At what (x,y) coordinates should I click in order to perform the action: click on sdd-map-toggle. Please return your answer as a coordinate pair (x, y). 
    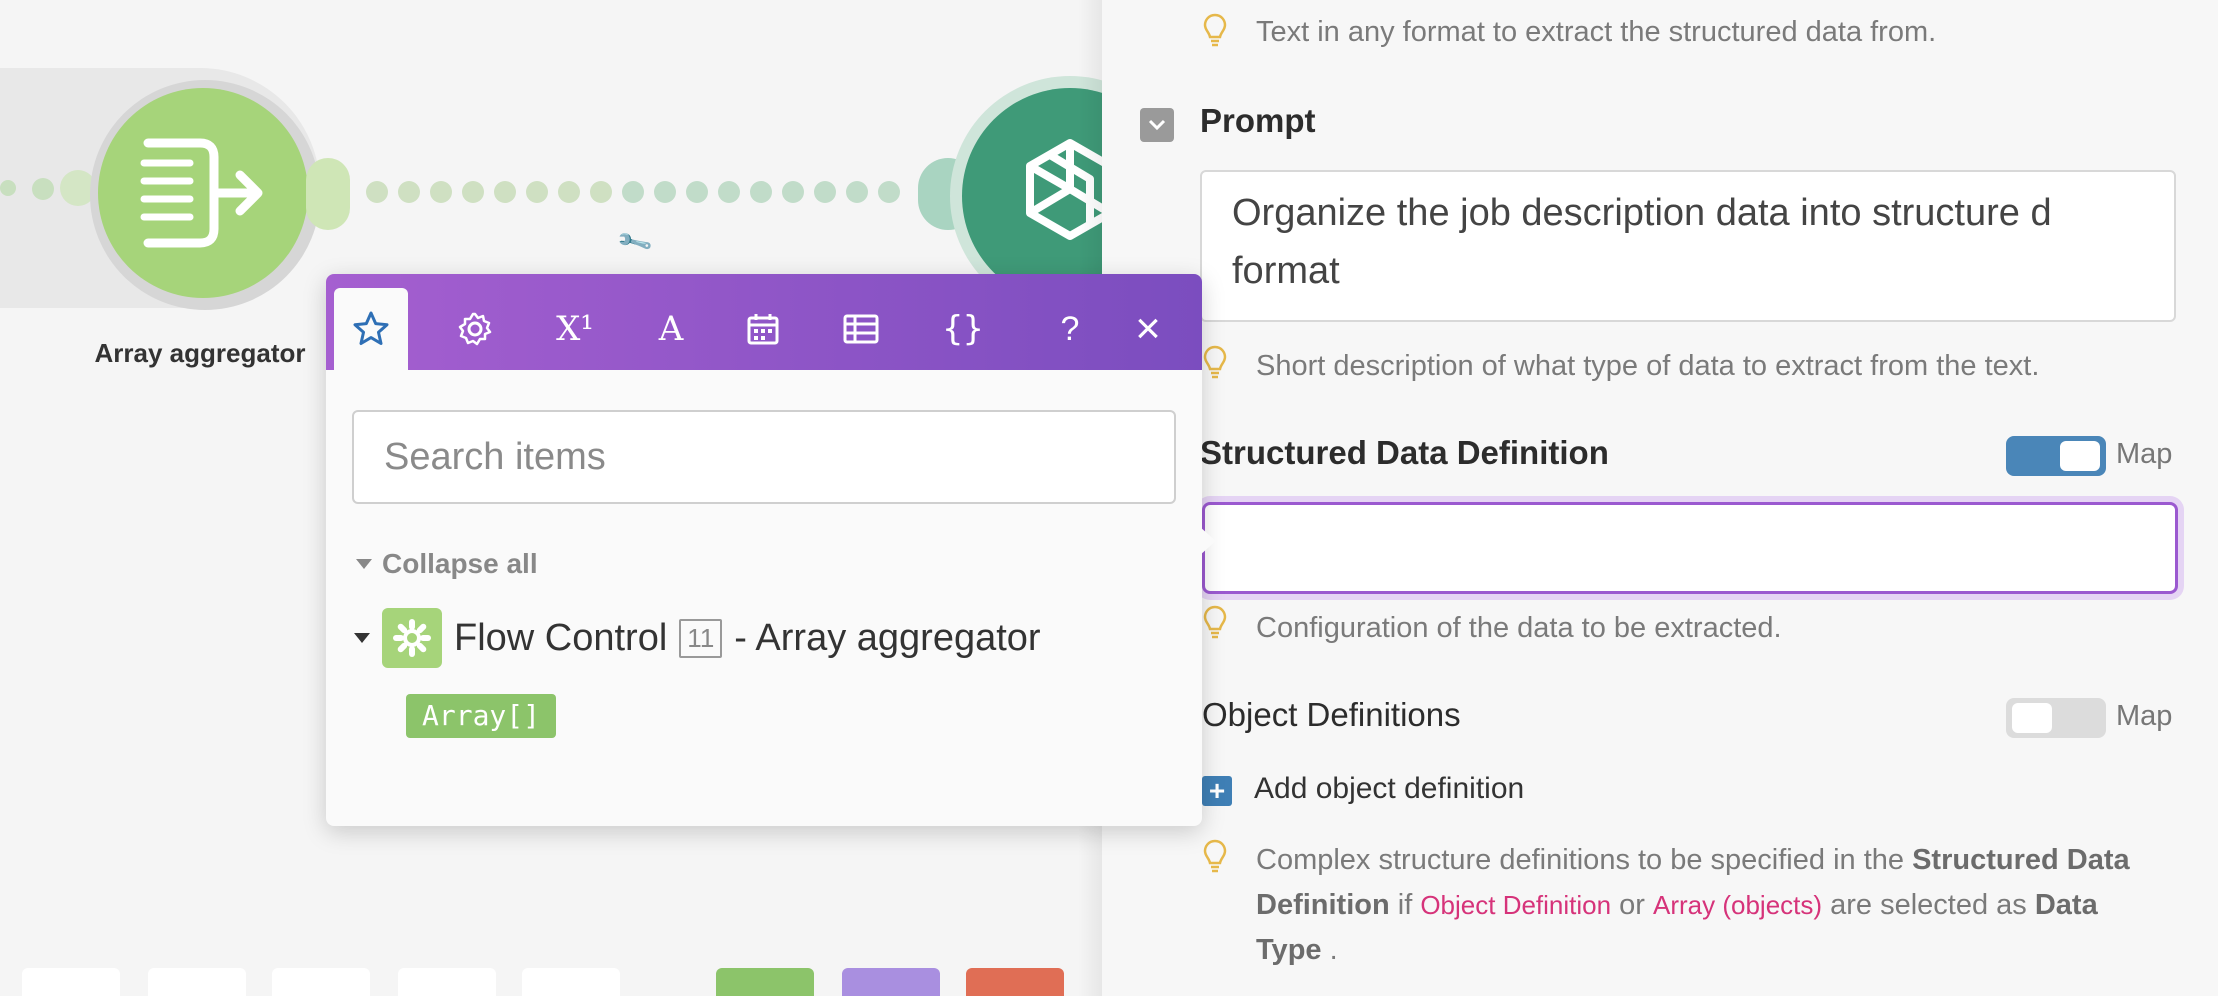
    Looking at the image, I should click on (2056, 456).